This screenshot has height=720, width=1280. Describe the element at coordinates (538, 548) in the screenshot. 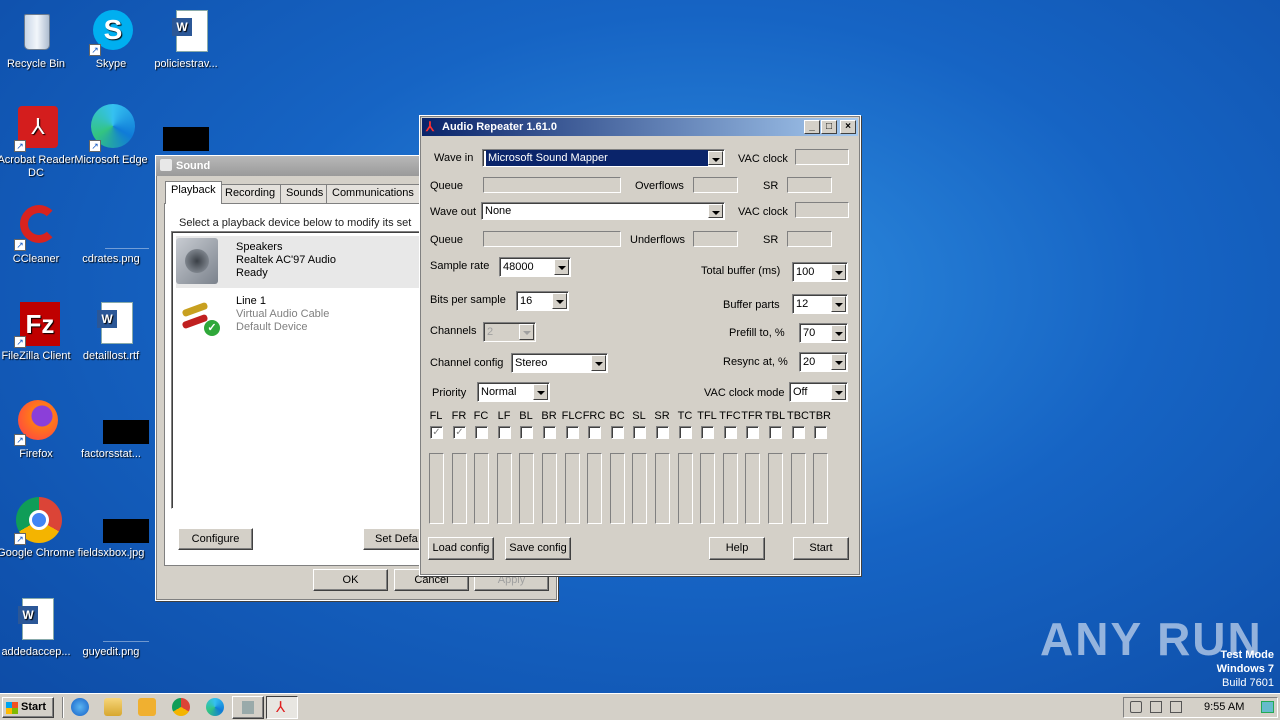

I see `save-config-button: Save config` at that location.